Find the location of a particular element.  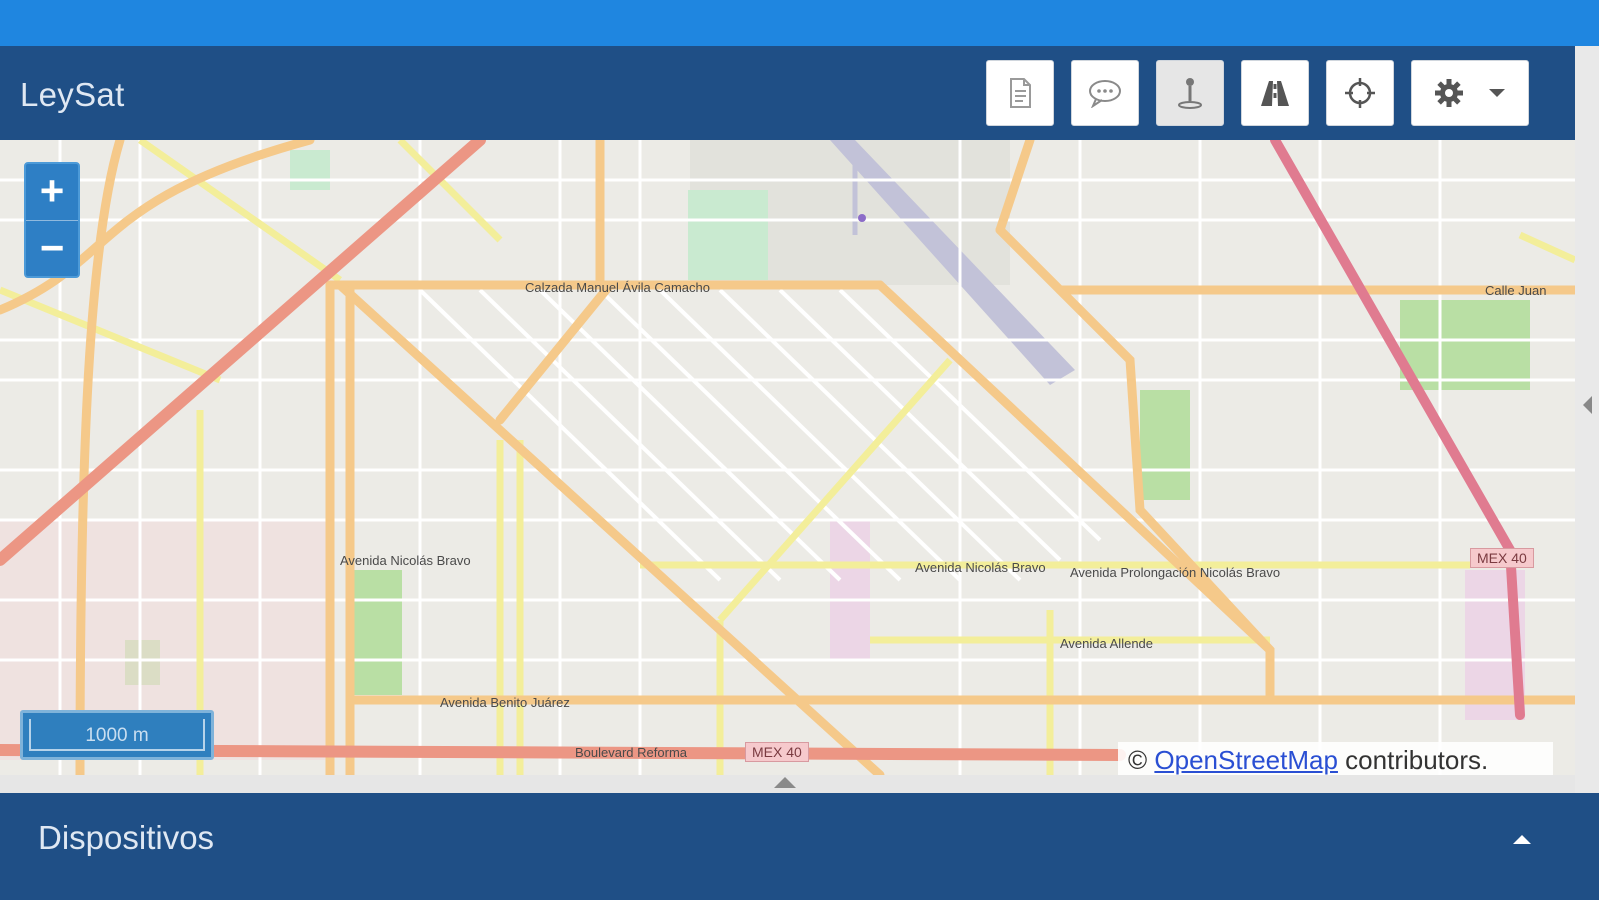

devices-panel: Dispositivos is located at coordinates (799, 846).